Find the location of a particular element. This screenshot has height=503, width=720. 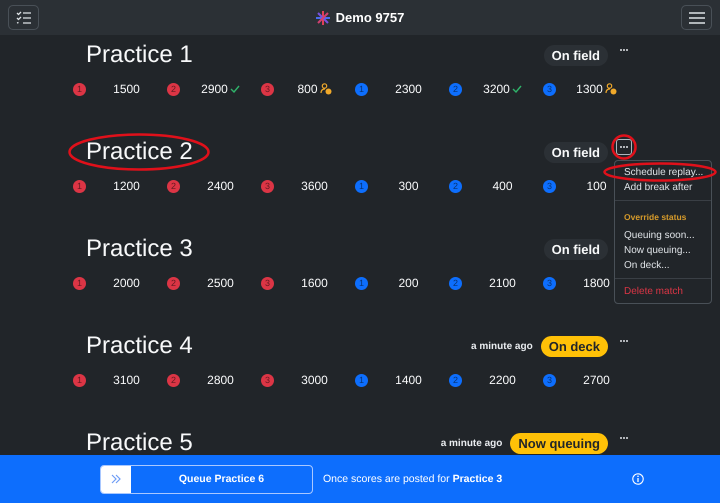

match-title: Practice 3 is located at coordinates (139, 249).